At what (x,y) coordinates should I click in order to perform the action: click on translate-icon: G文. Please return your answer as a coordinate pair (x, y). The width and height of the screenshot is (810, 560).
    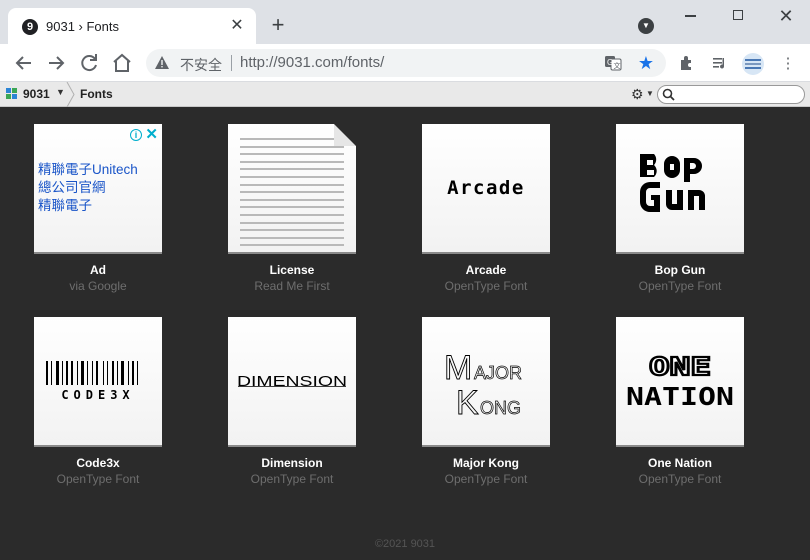
    Looking at the image, I should click on (613, 63).